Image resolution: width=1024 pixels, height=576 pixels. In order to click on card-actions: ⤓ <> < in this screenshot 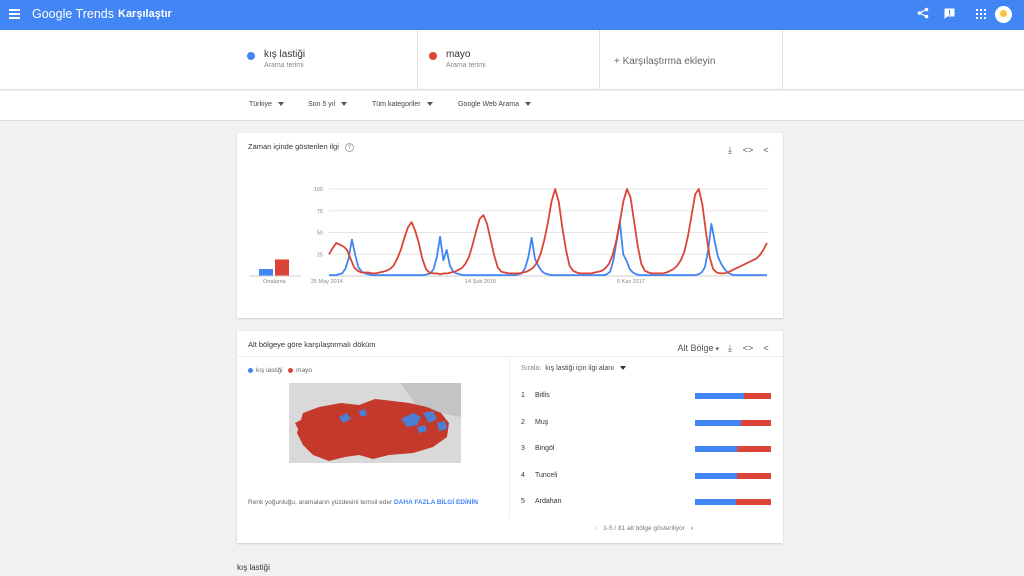, I will do `click(746, 149)`.